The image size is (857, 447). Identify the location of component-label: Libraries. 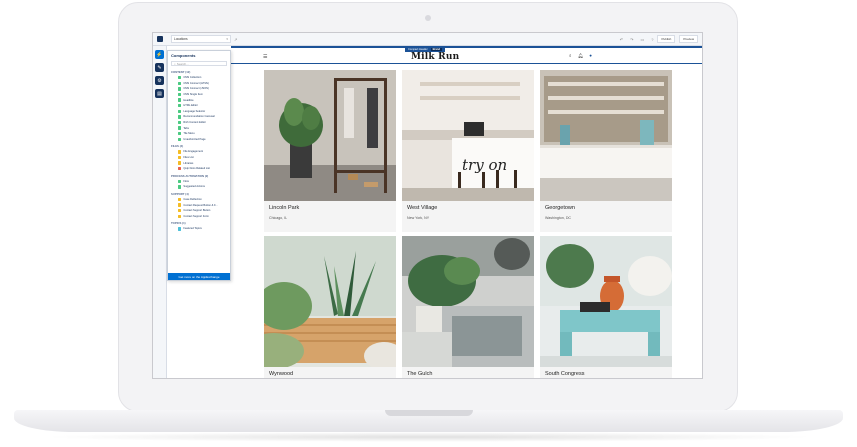
(188, 163).